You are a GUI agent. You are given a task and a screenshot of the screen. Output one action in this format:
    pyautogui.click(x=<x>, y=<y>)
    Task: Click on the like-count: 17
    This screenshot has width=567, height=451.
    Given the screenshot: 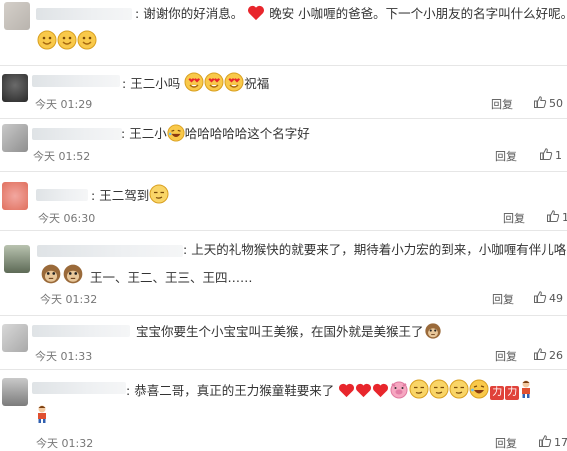 What is the action you would take?
    pyautogui.click(x=560, y=442)
    